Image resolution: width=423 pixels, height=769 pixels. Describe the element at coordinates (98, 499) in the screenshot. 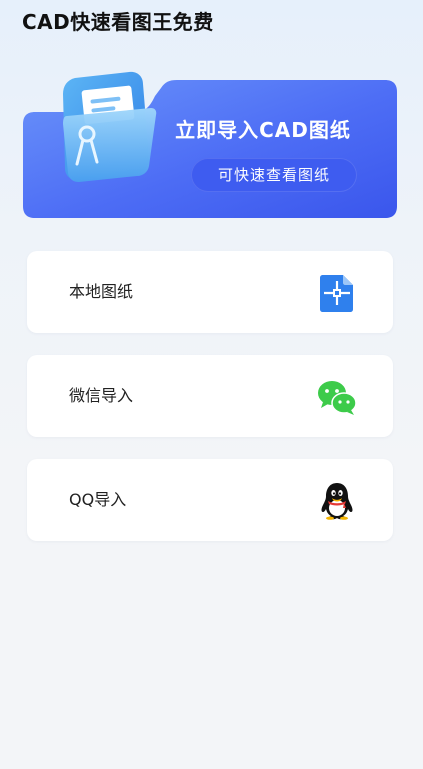

I see `option-label: QQ导入` at that location.